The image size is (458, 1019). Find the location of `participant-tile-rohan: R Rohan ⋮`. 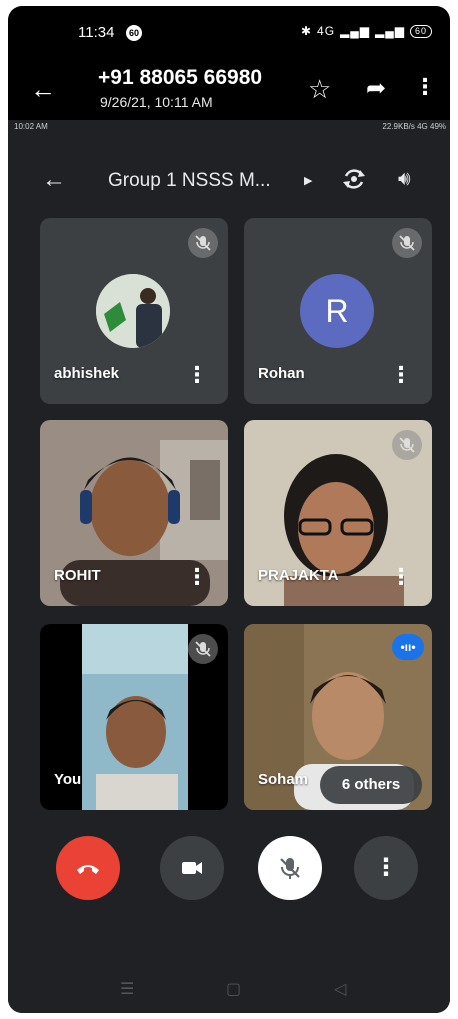

participant-tile-rohan: R Rohan ⋮ is located at coordinates (338, 311).